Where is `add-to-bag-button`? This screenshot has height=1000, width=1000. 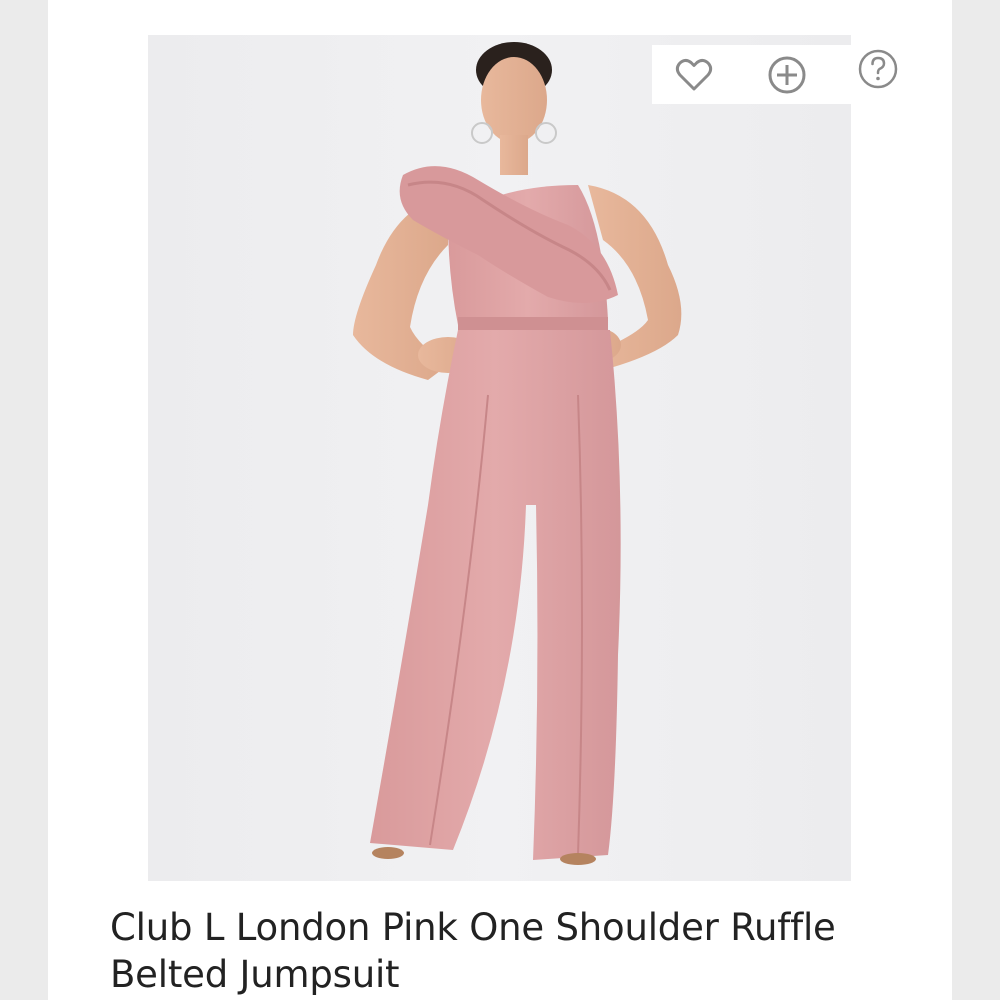
add-to-bag-button is located at coordinates (787, 75).